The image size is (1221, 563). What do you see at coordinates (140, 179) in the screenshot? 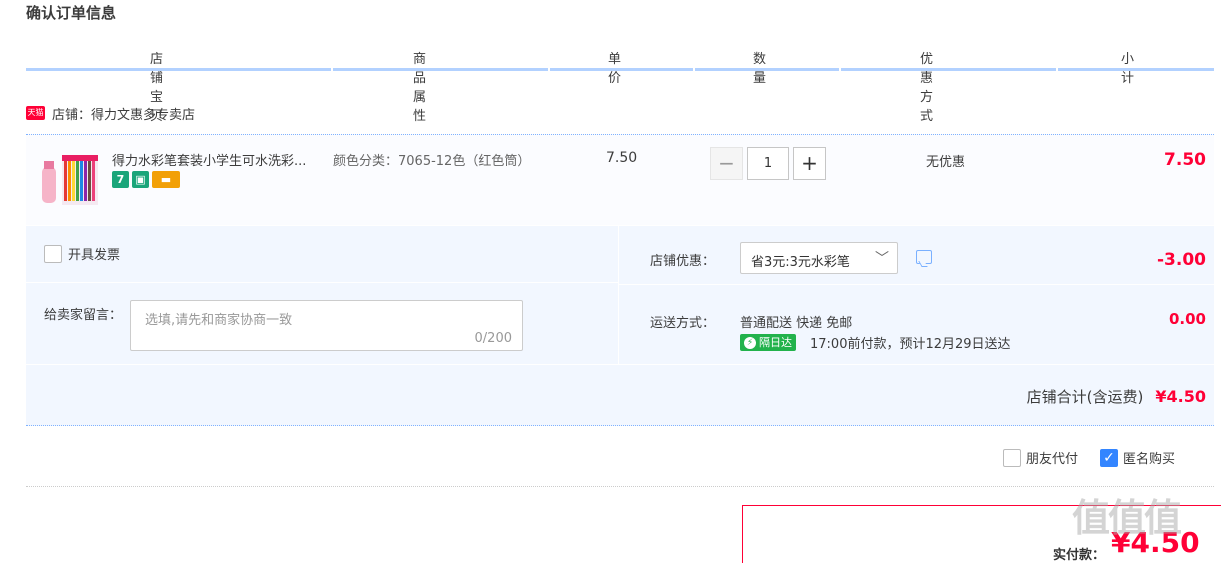
I see `guarantee-icon: ▣` at bounding box center [140, 179].